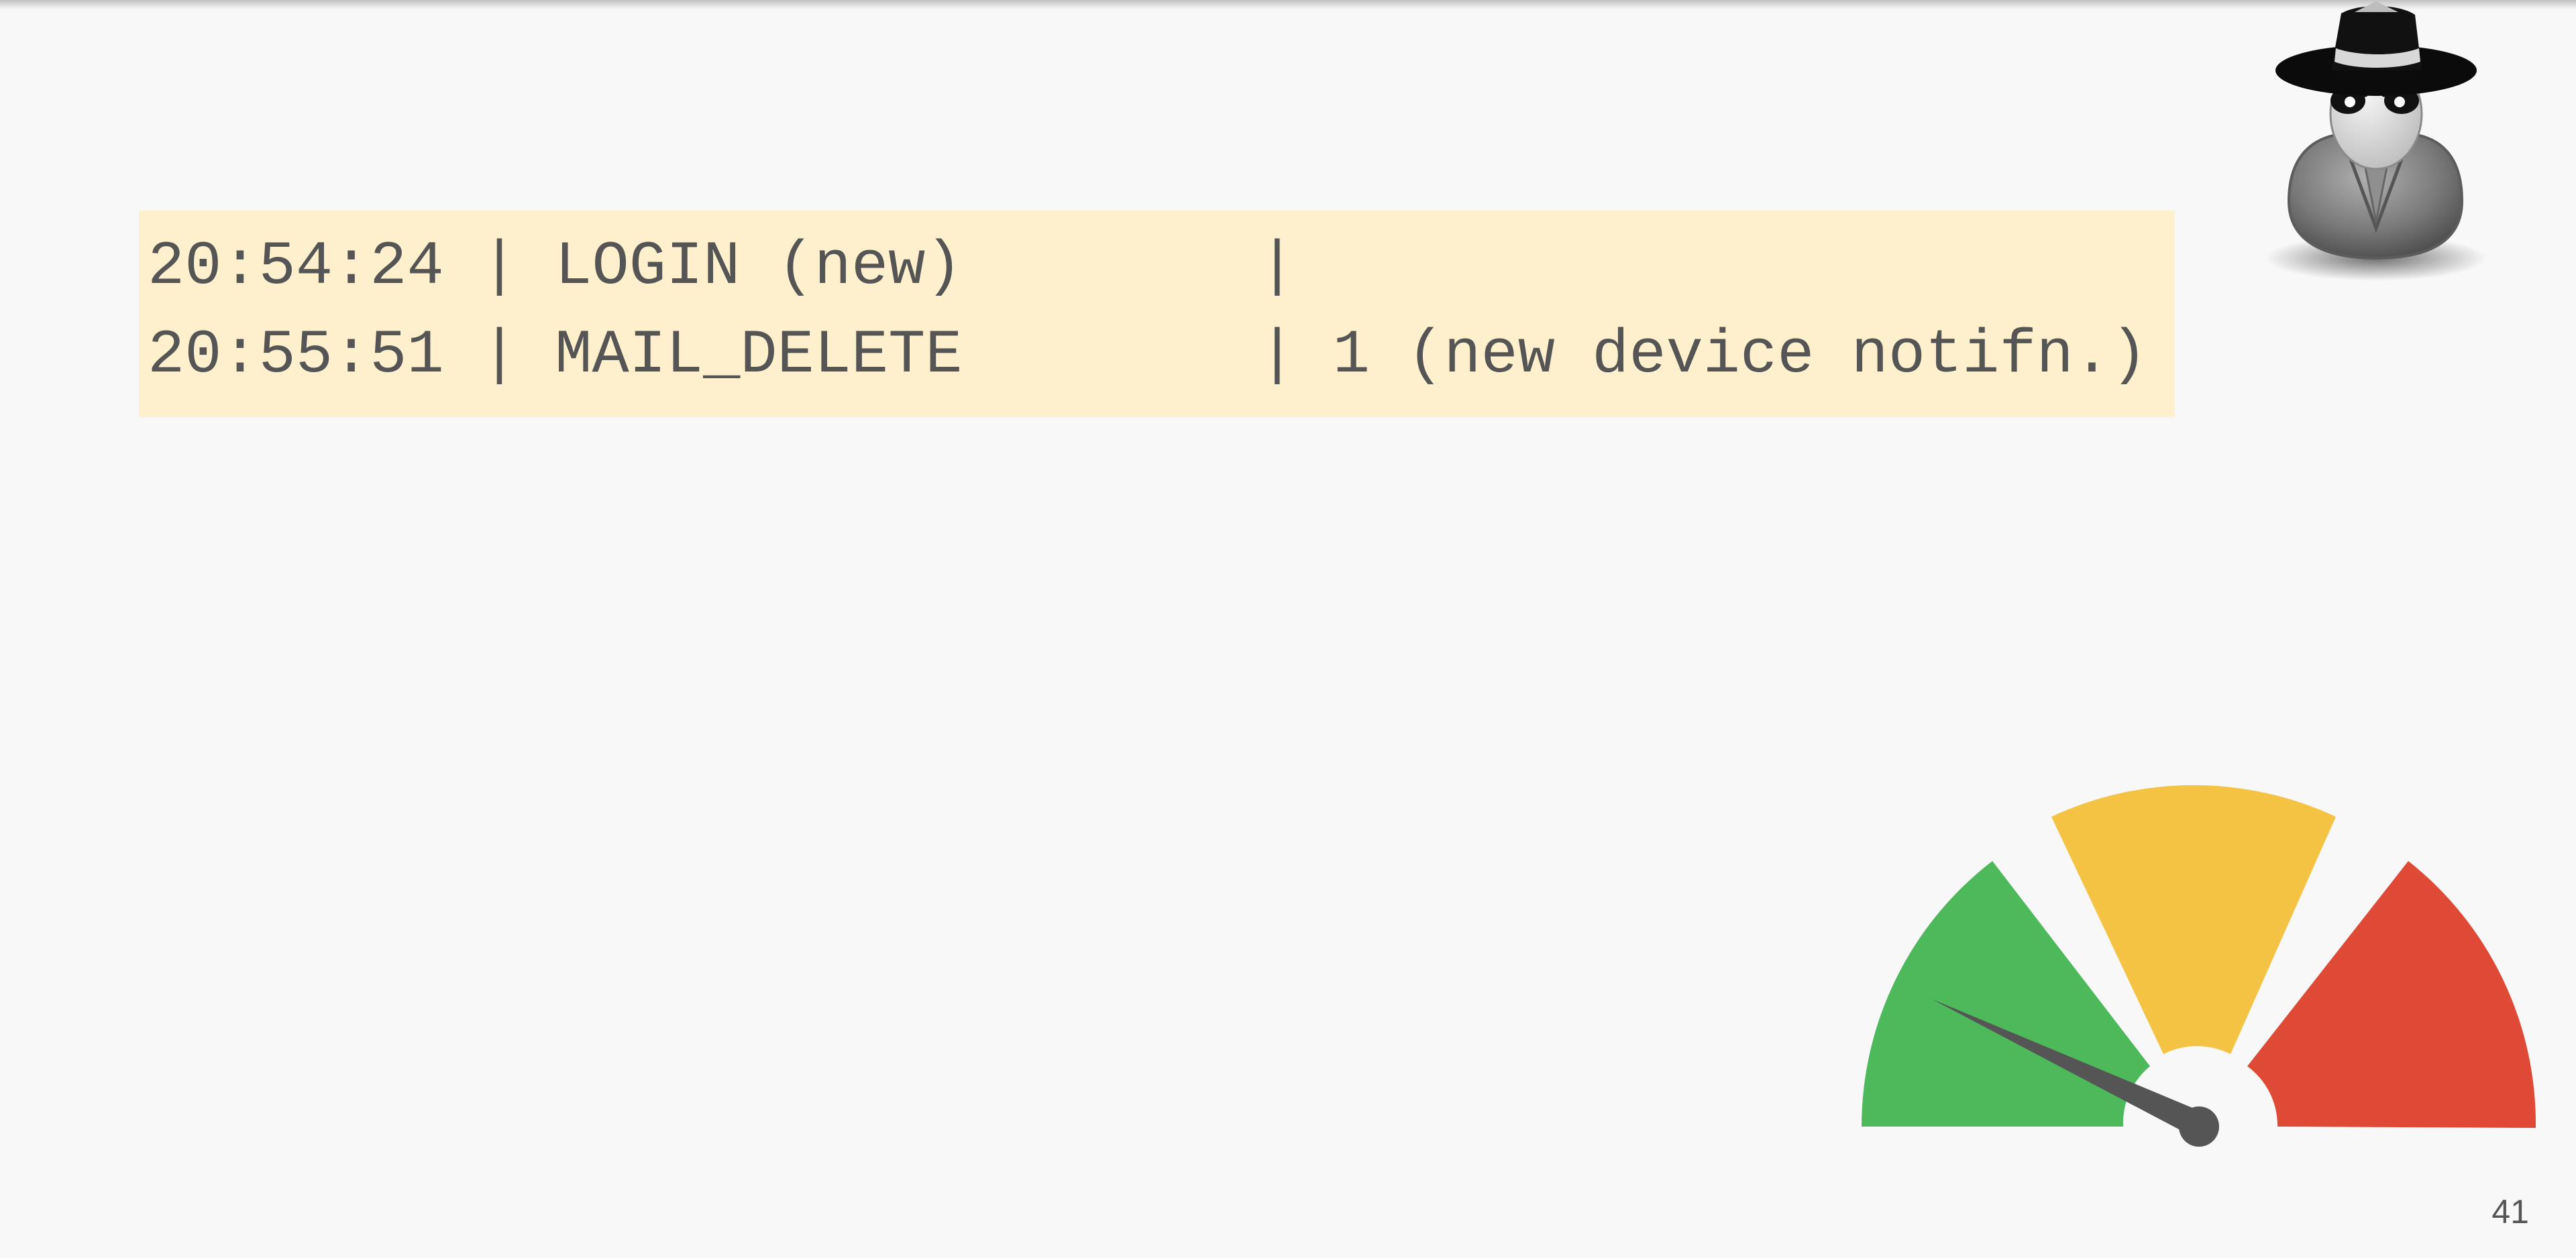  What do you see at coordinates (2199, 966) in the screenshot?
I see `risk-gauge-icon` at bounding box center [2199, 966].